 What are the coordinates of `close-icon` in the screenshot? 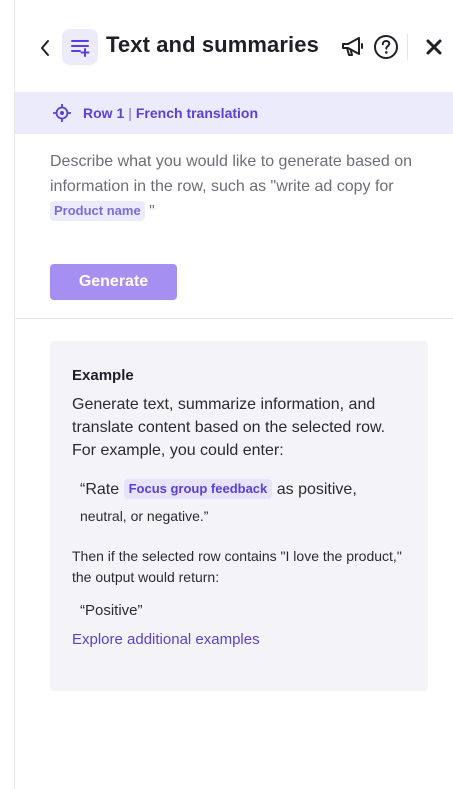 It's located at (434, 47).